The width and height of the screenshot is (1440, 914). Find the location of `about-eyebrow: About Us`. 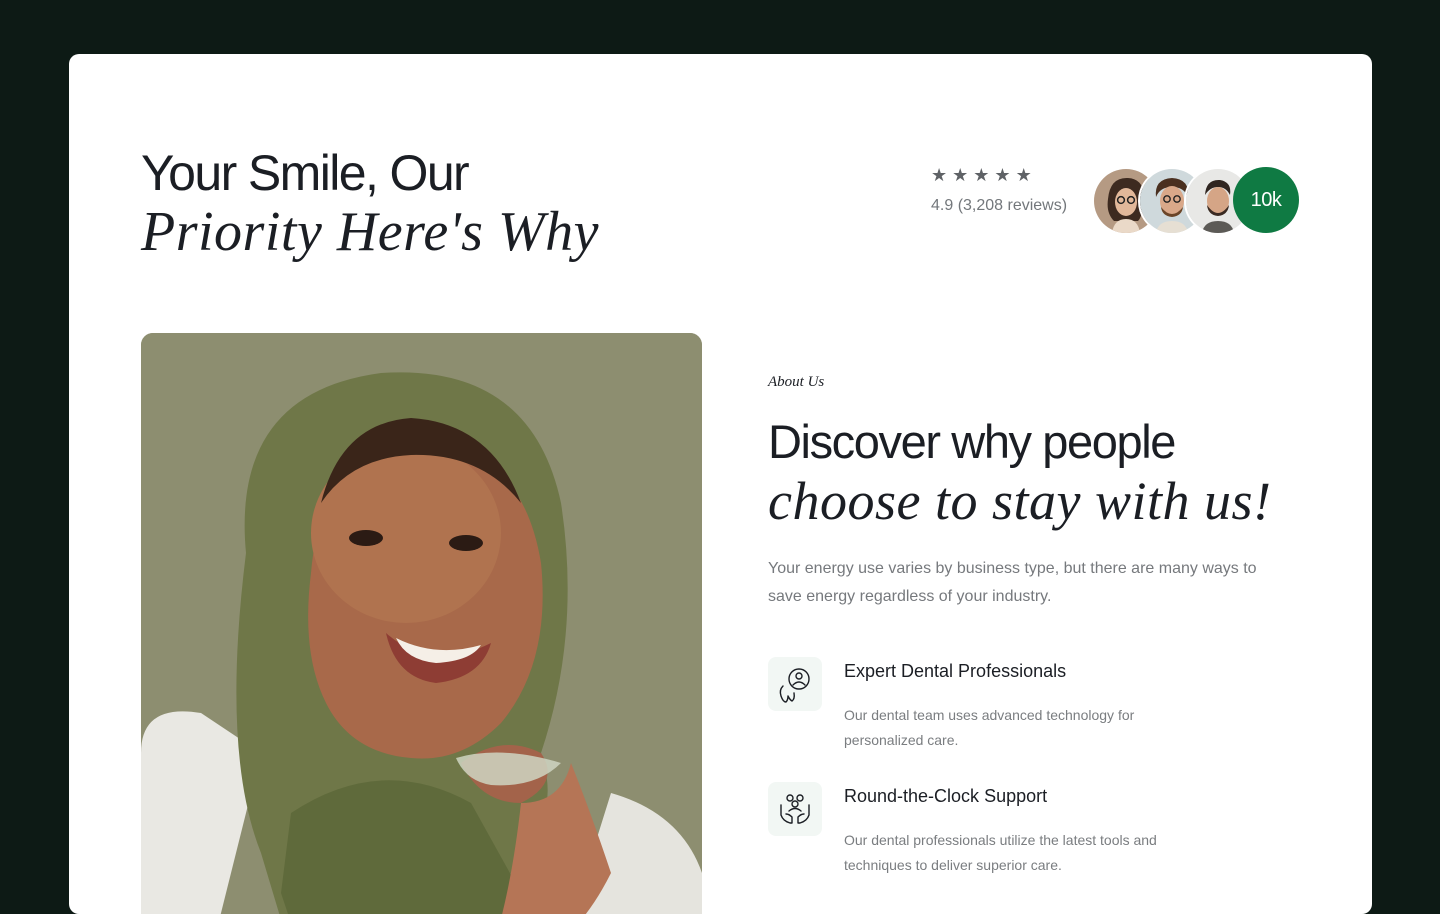

about-eyebrow: About Us is located at coordinates (796, 382).